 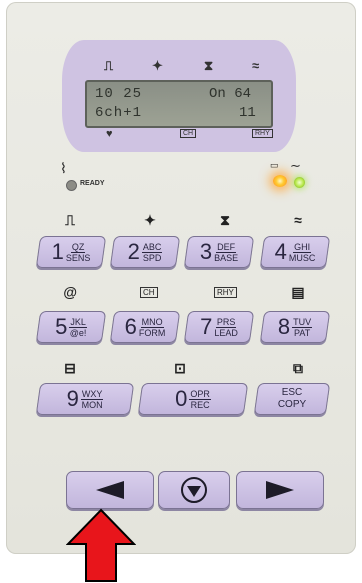 What do you see at coordinates (92, 183) in the screenshot?
I see `ready-label: READY` at bounding box center [92, 183].